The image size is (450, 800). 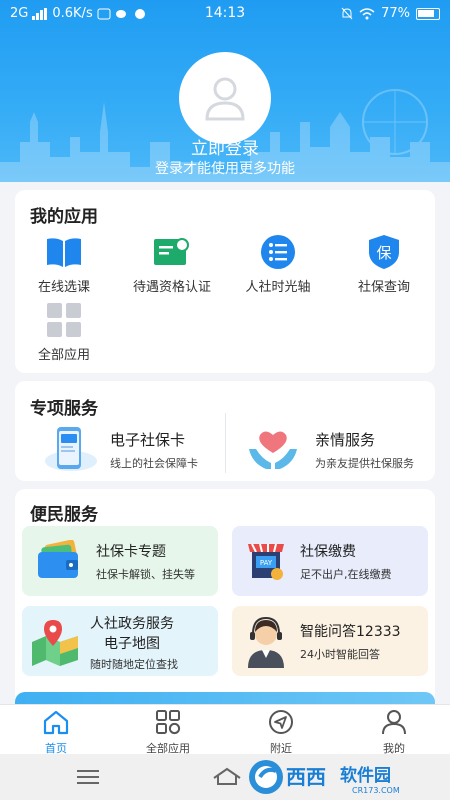 What do you see at coordinates (281, 722) in the screenshot?
I see `location-arrow-icon` at bounding box center [281, 722].